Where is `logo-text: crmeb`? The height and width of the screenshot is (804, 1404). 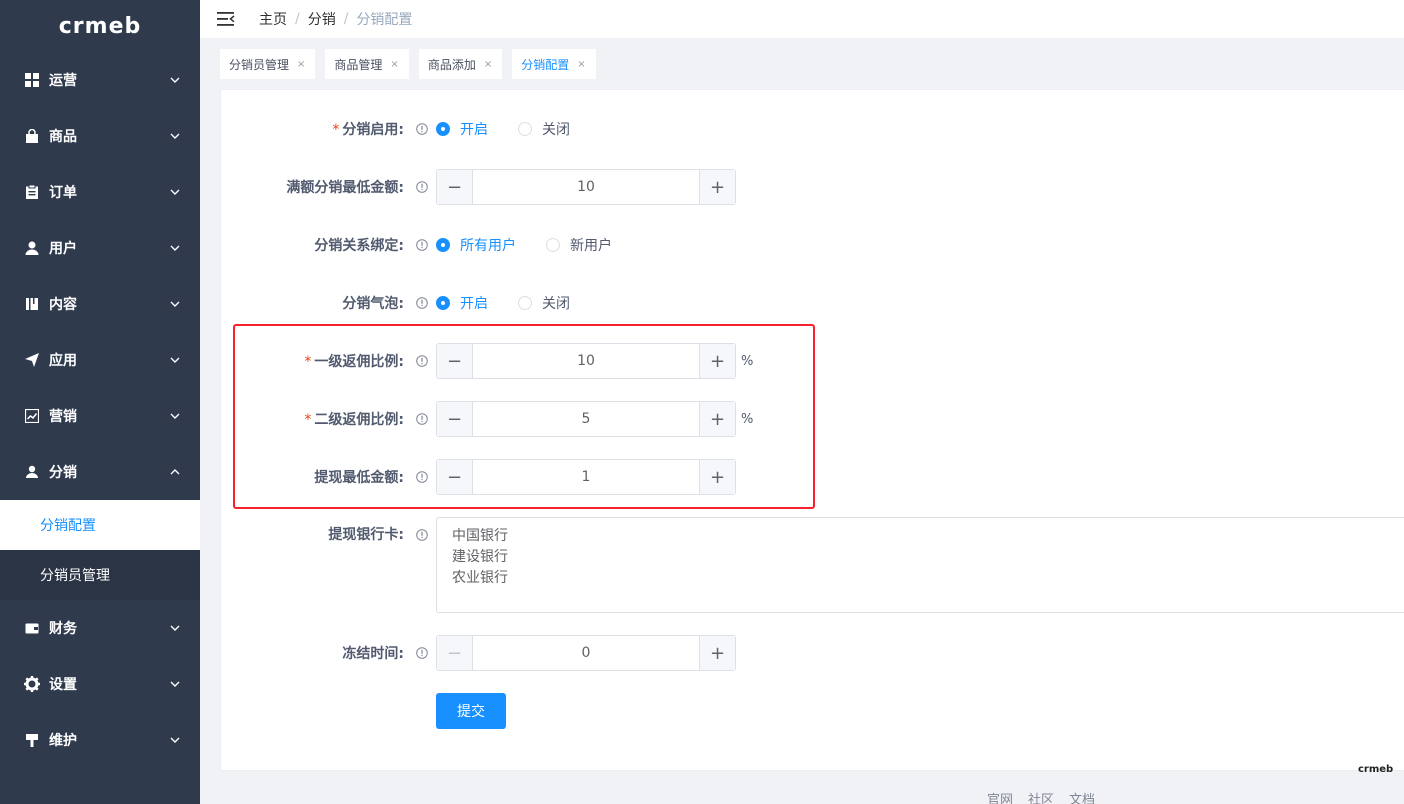
logo-text: crmeb is located at coordinates (100, 26).